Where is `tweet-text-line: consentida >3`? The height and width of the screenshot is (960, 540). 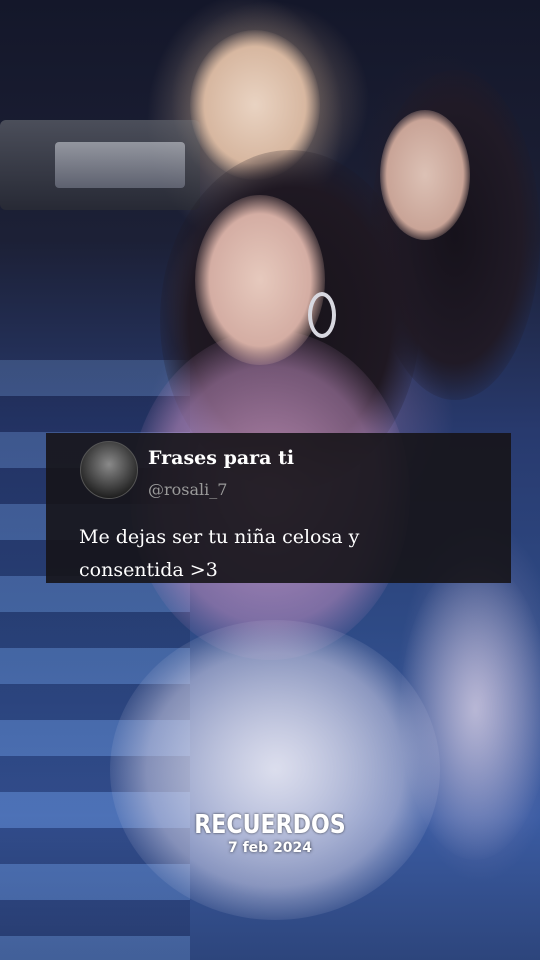 tweet-text-line: consentida >3 is located at coordinates (148, 570).